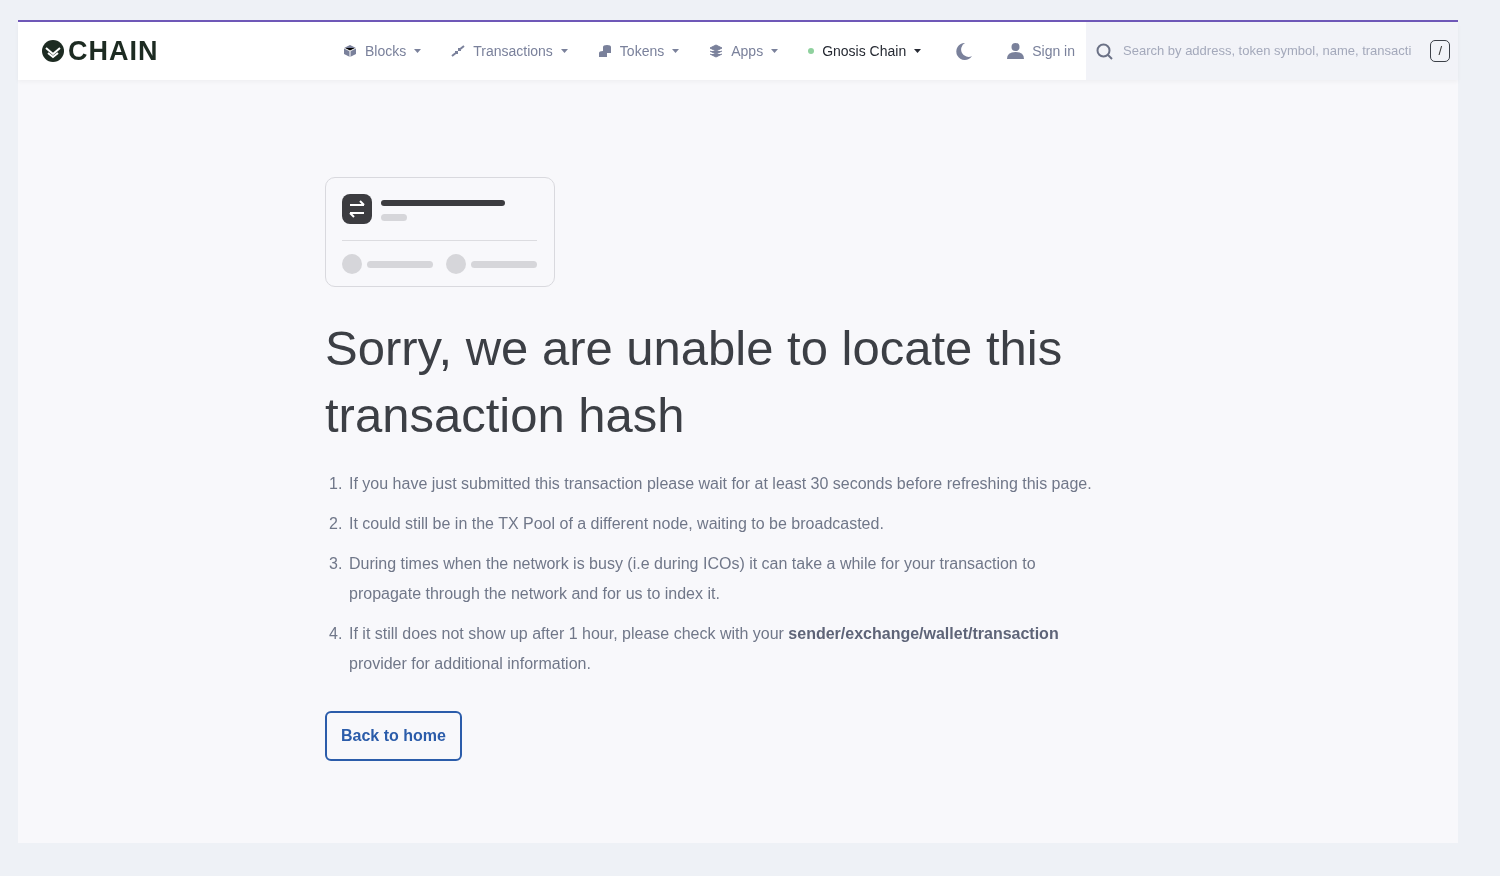 The width and height of the screenshot is (1500, 876). What do you see at coordinates (350, 51) in the screenshot?
I see `cube-icon` at bounding box center [350, 51].